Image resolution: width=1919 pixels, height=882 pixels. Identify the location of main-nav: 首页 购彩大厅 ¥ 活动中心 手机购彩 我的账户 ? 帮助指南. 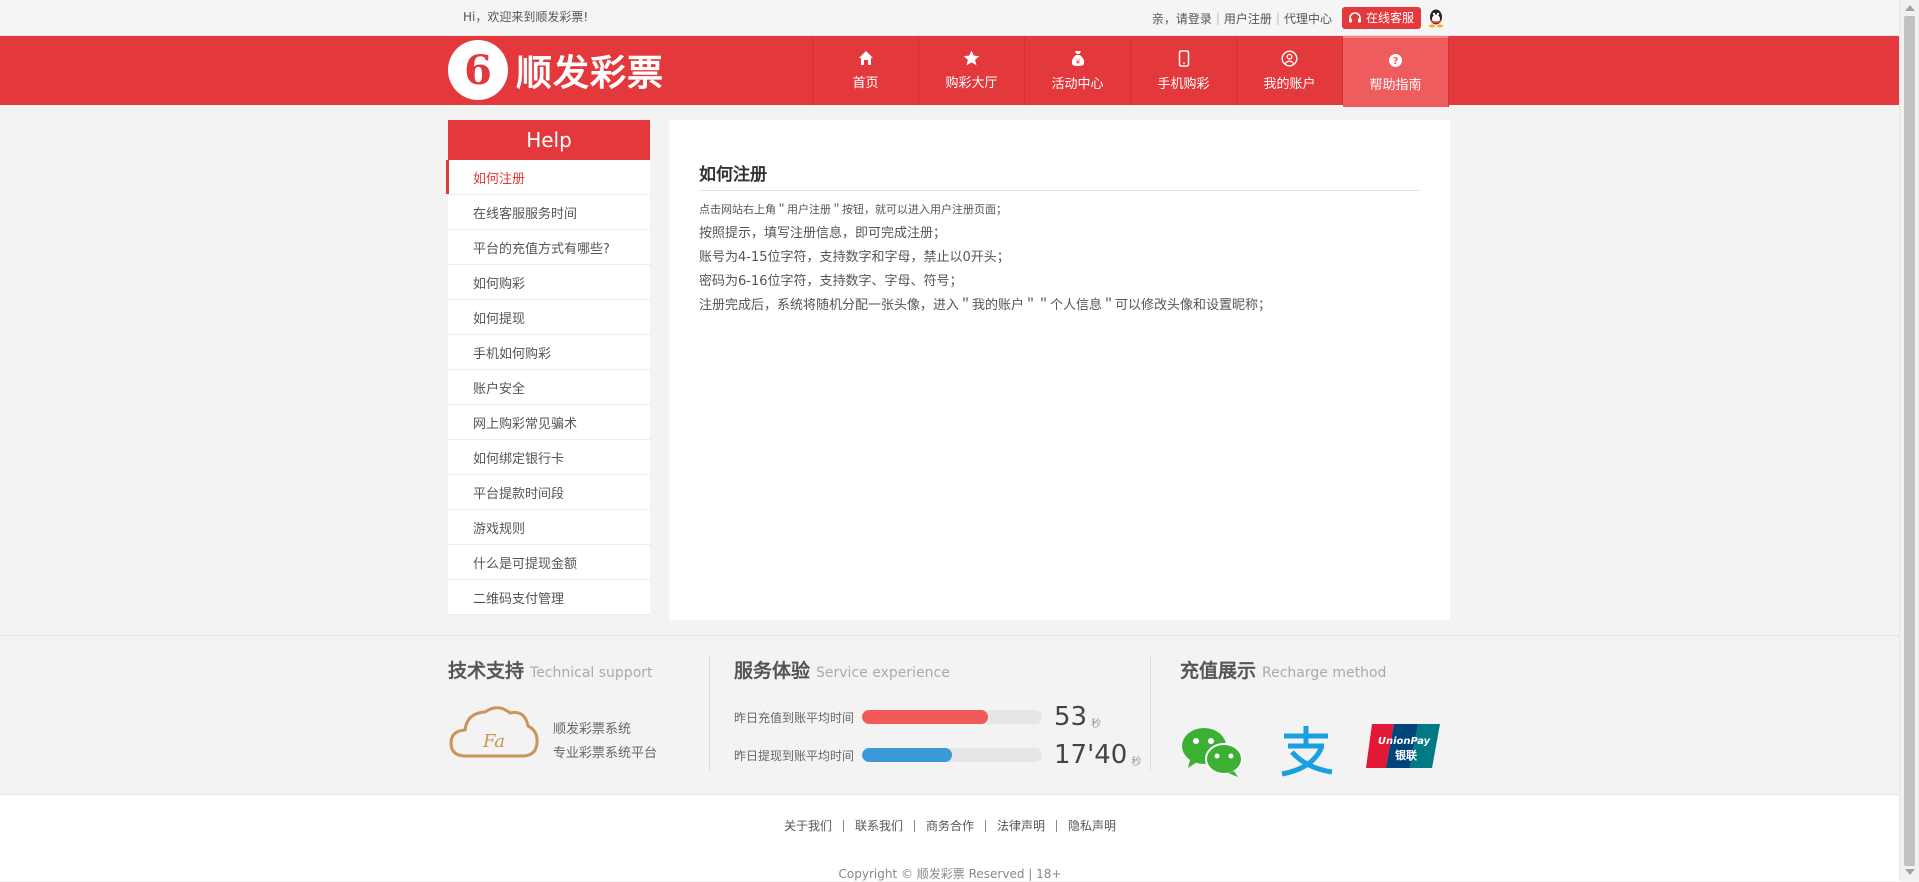
(1130, 71).